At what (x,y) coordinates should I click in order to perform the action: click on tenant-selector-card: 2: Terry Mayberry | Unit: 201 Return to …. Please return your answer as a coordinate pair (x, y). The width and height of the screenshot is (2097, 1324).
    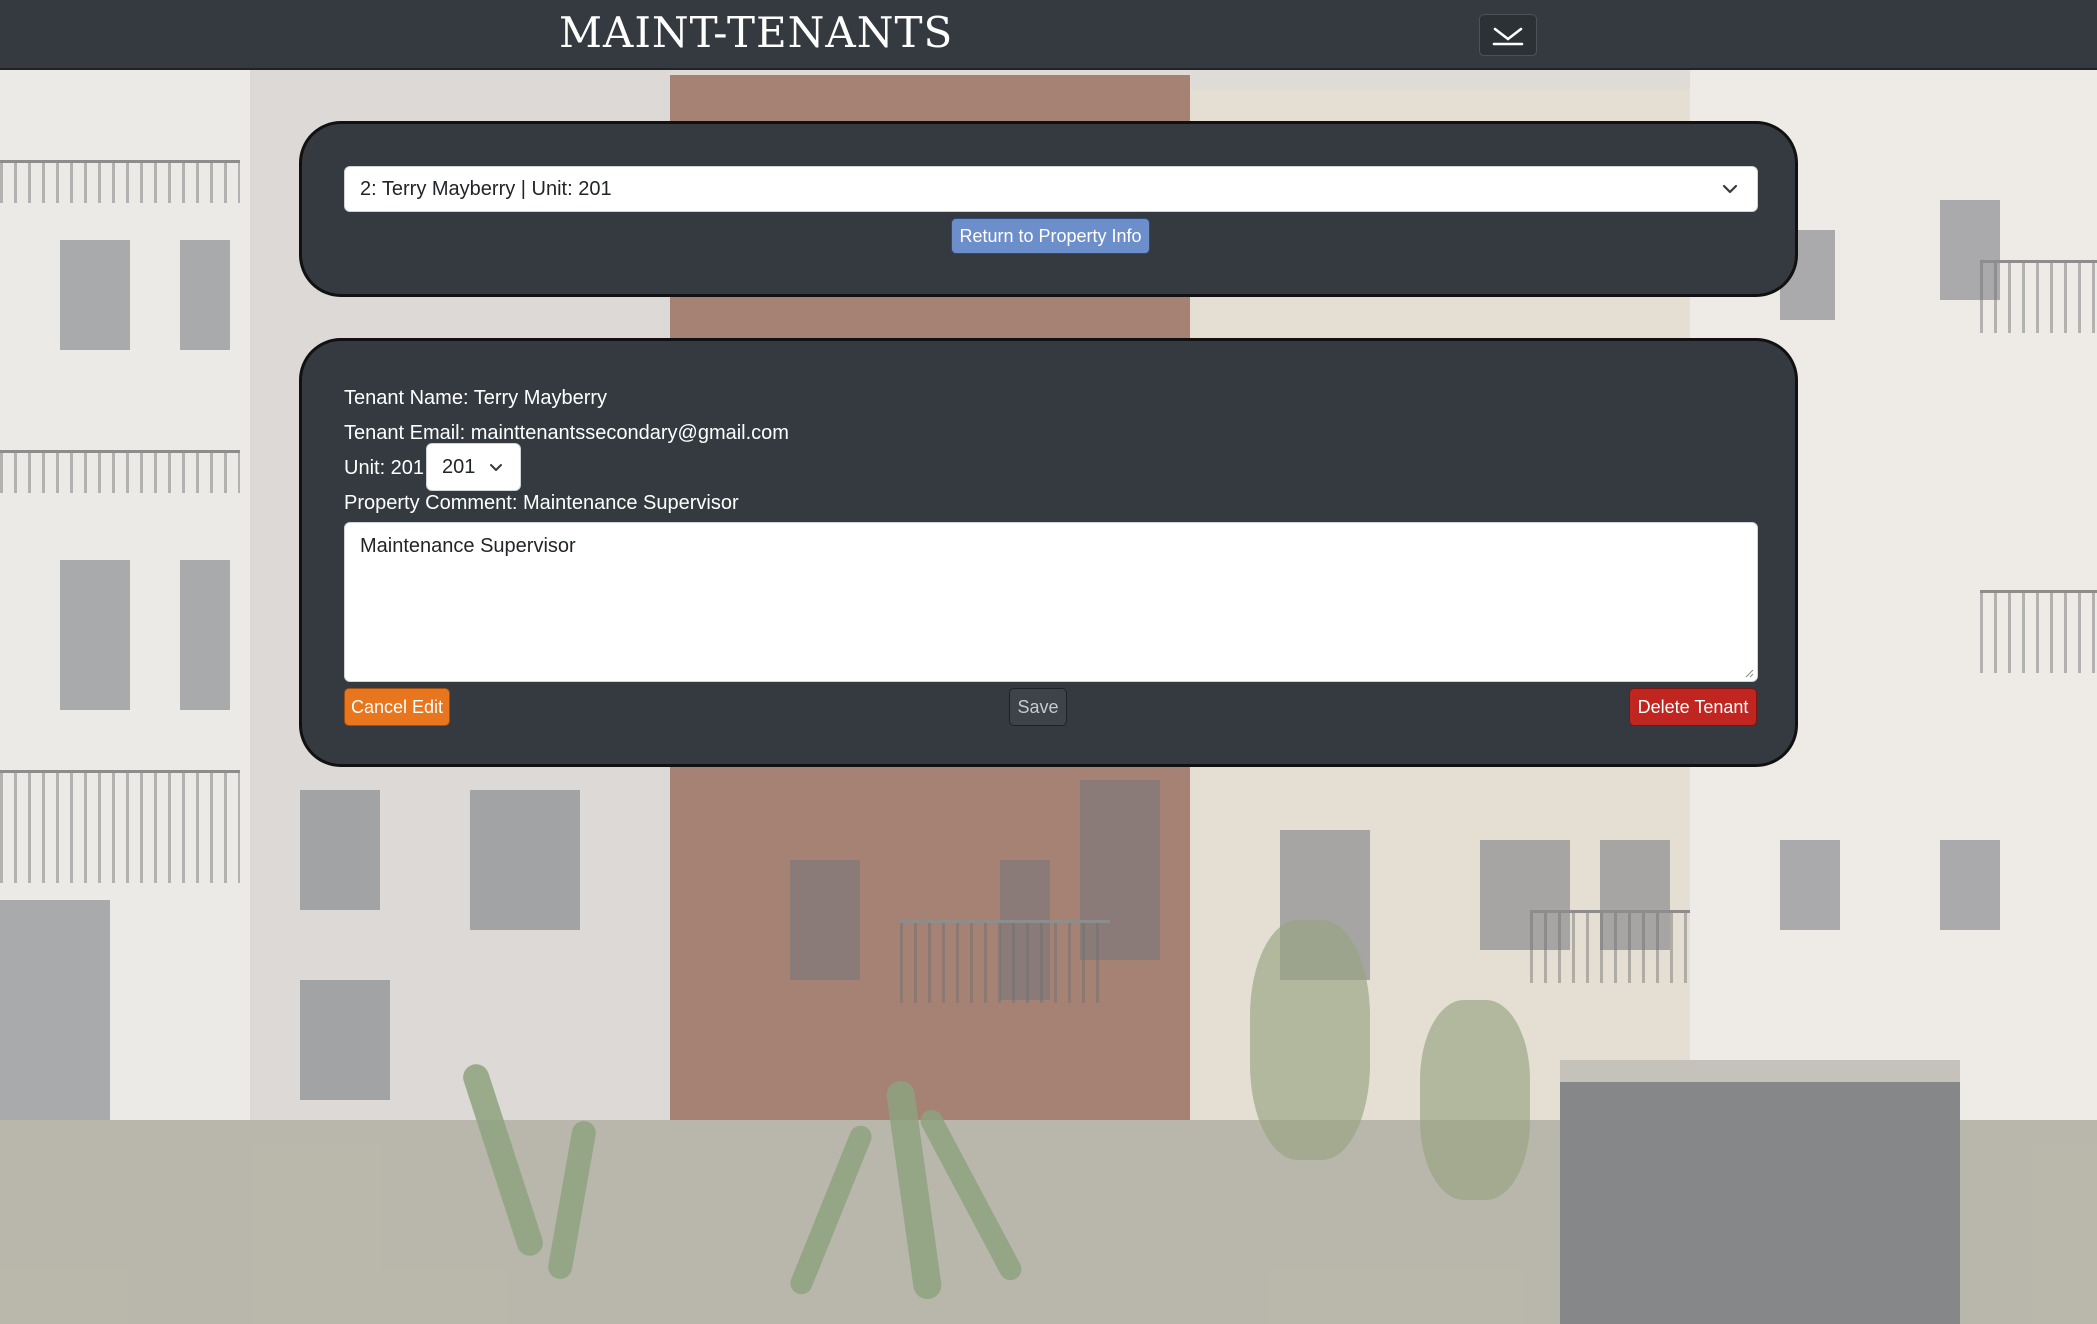
    Looking at the image, I should click on (1048, 209).